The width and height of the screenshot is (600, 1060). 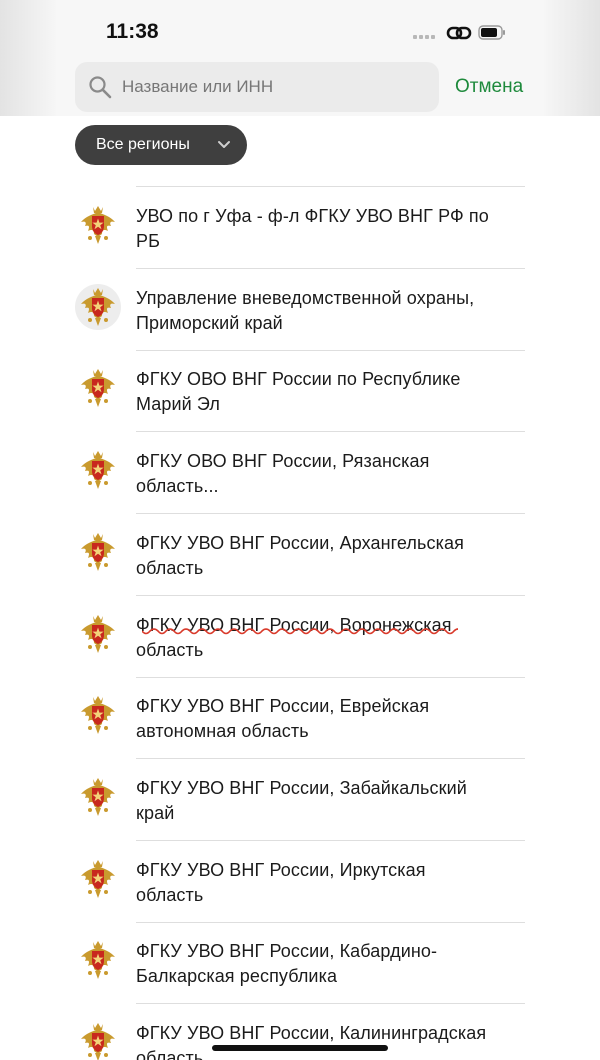 What do you see at coordinates (300, 543) in the screenshot?
I see `organization-name-line1: ФГКУ УВО ВНГ России, Архангельская` at bounding box center [300, 543].